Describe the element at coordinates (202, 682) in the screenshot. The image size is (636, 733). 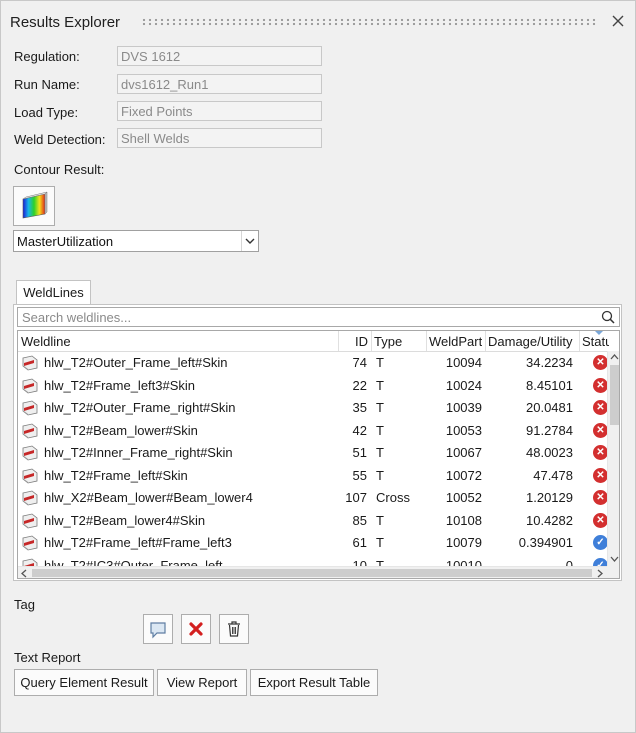
I see `view-report-button: View Report` at that location.